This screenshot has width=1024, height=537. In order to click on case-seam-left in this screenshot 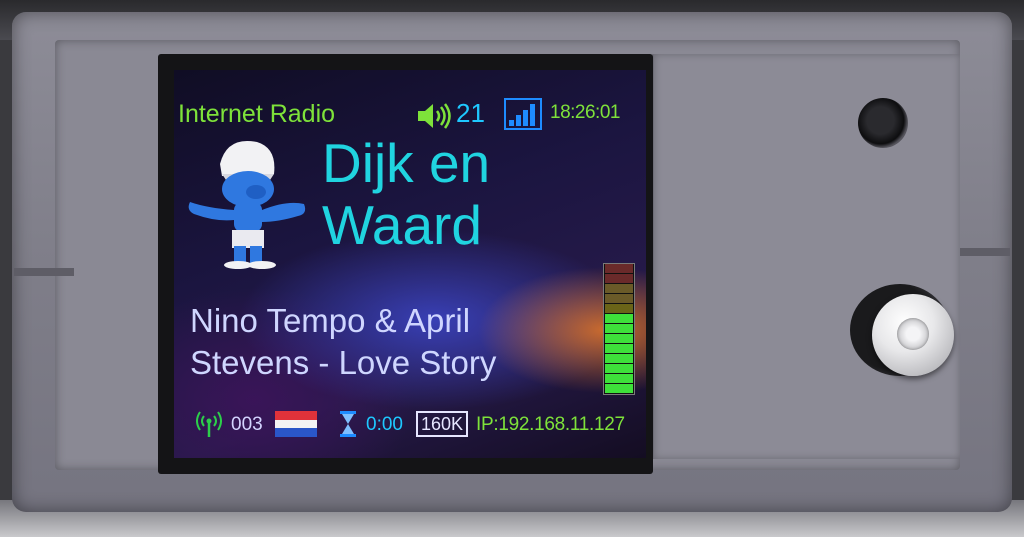, I will do `click(44, 272)`.